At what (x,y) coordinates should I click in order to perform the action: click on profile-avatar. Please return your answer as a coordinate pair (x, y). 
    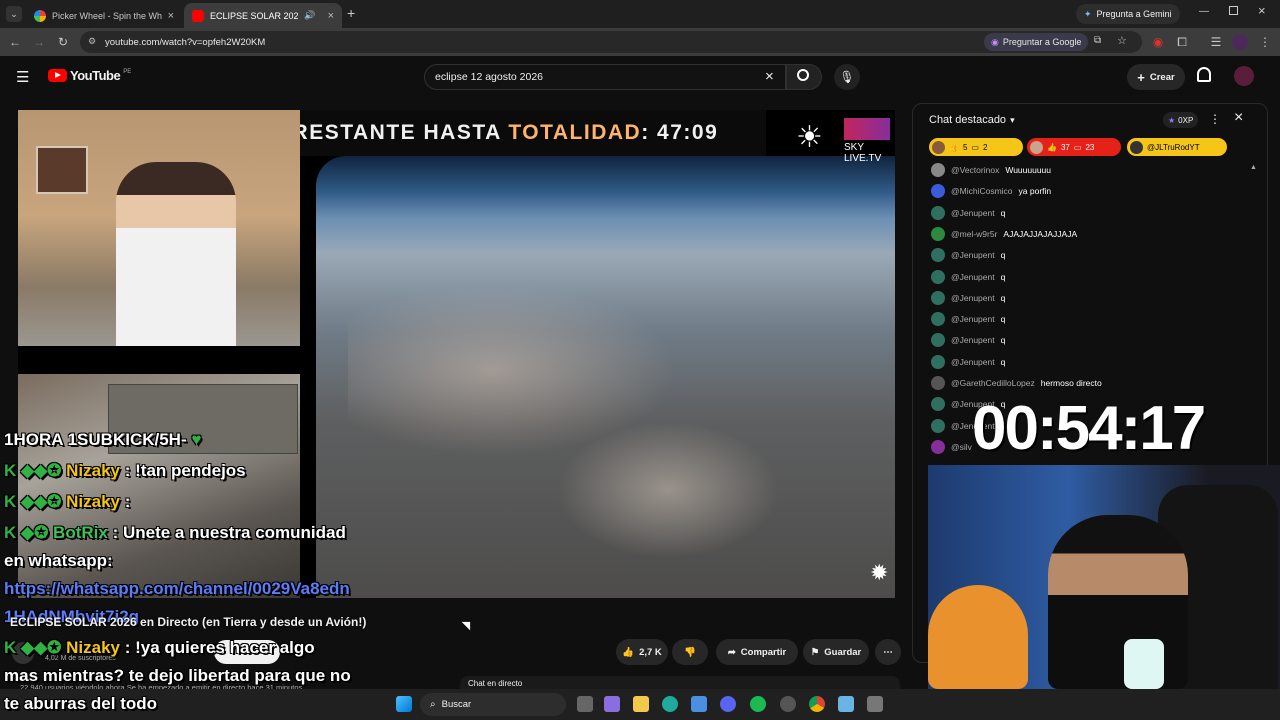
    Looking at the image, I should click on (1240, 42).